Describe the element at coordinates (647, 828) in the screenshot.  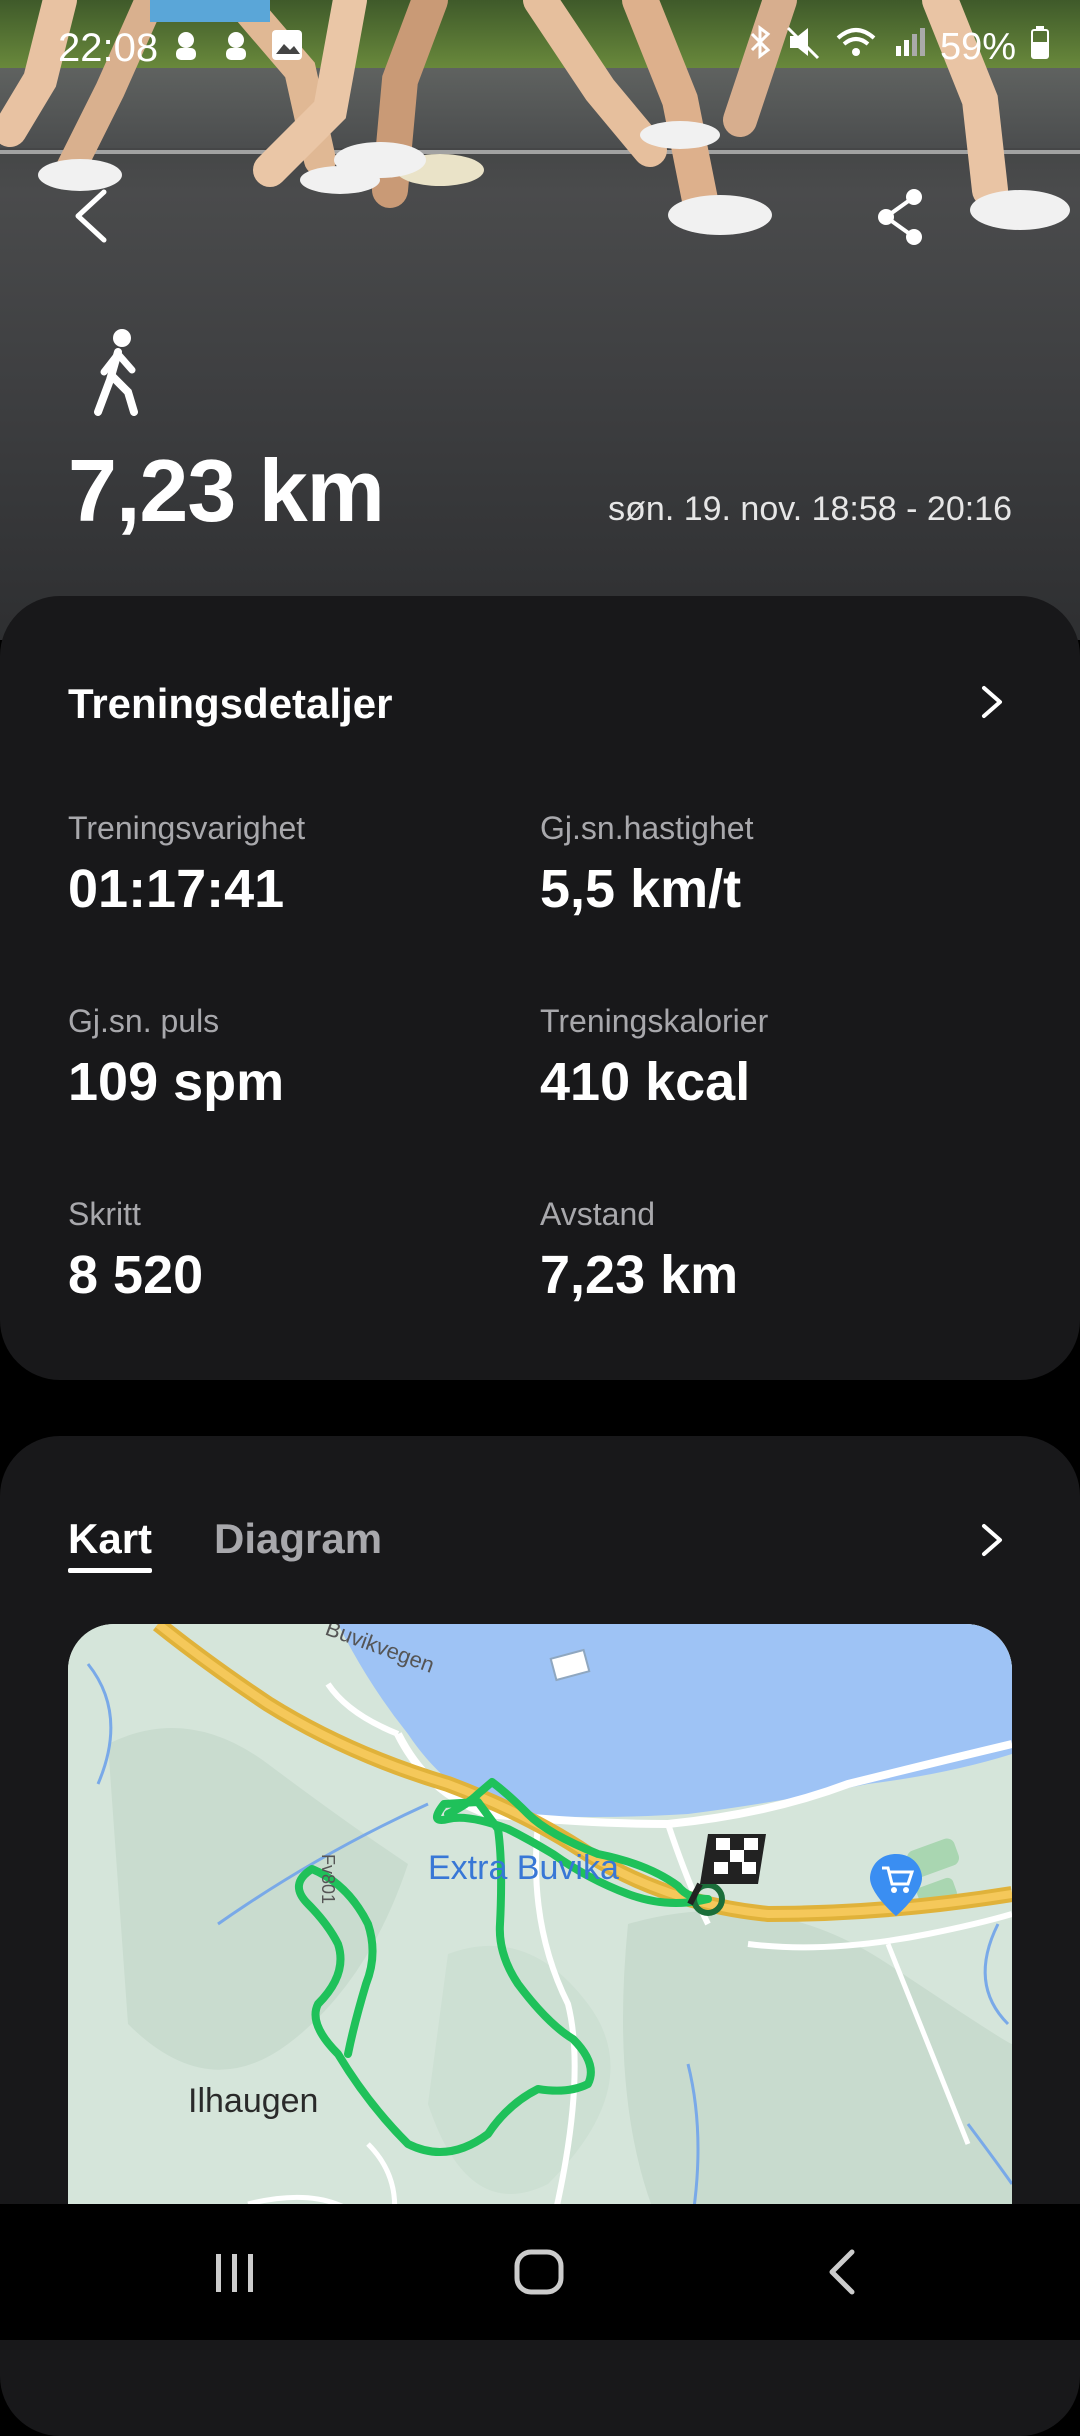
I see `stat-label-avg-speed: Gj.sn.hastighet` at that location.